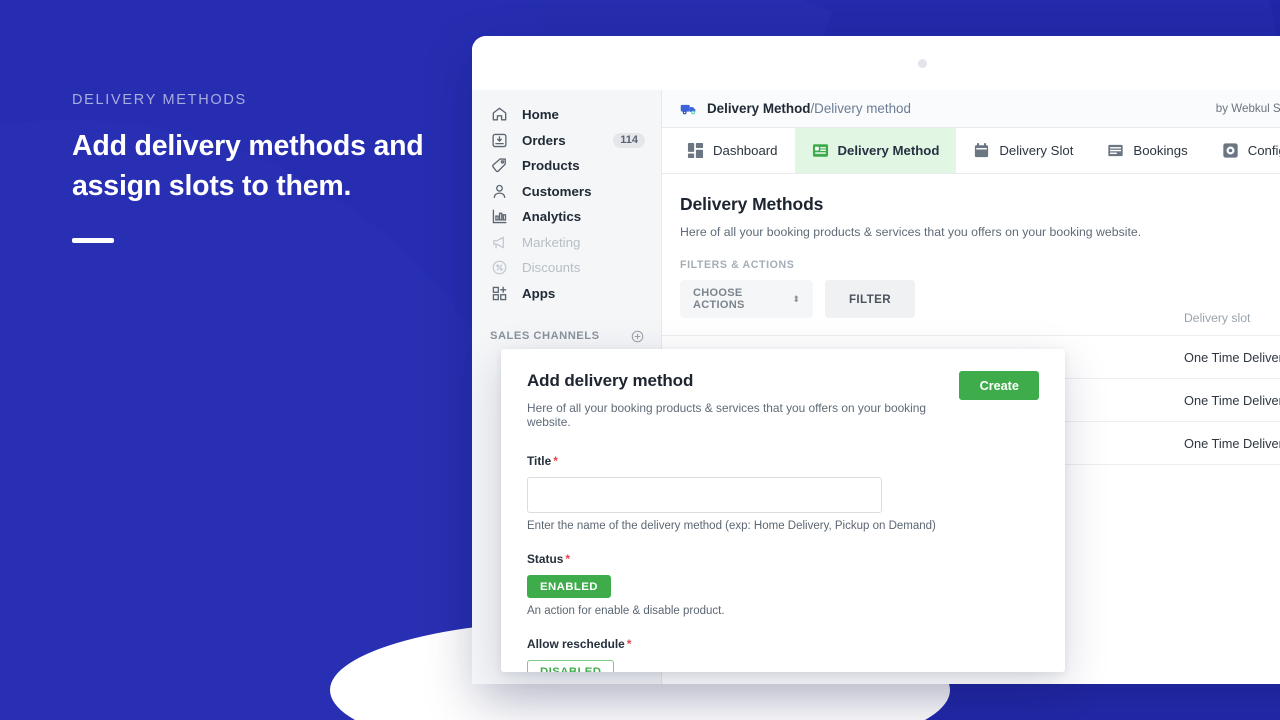  What do you see at coordinates (1230, 150) in the screenshot?
I see `gear-icon` at bounding box center [1230, 150].